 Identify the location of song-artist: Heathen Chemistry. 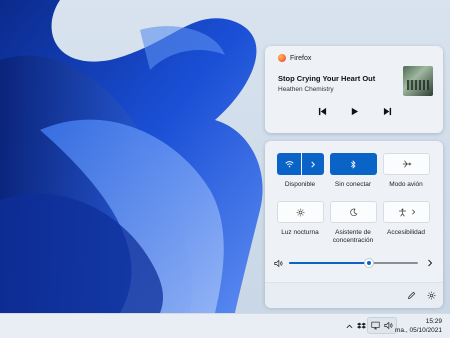
(306, 89).